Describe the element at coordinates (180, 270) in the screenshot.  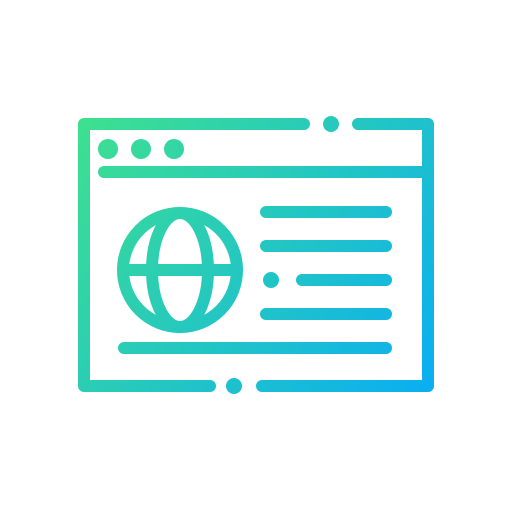
I see `globe-icon` at that location.